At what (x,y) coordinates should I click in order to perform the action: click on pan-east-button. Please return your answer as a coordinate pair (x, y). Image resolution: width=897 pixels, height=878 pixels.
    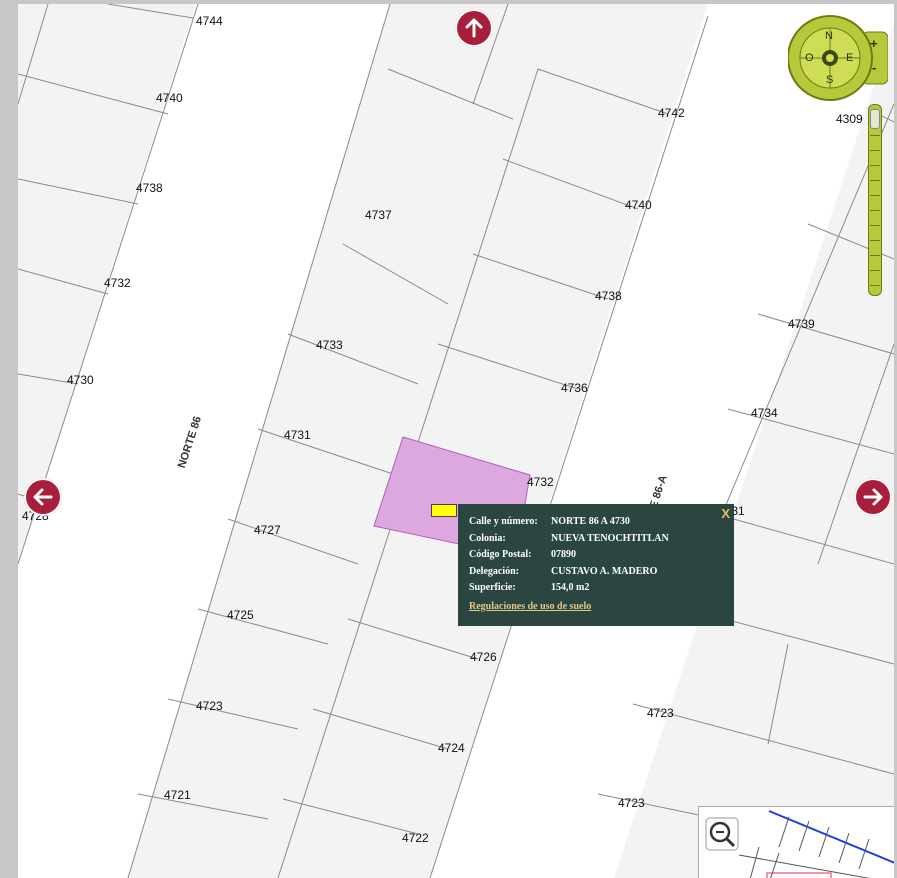
    Looking at the image, I should click on (873, 497).